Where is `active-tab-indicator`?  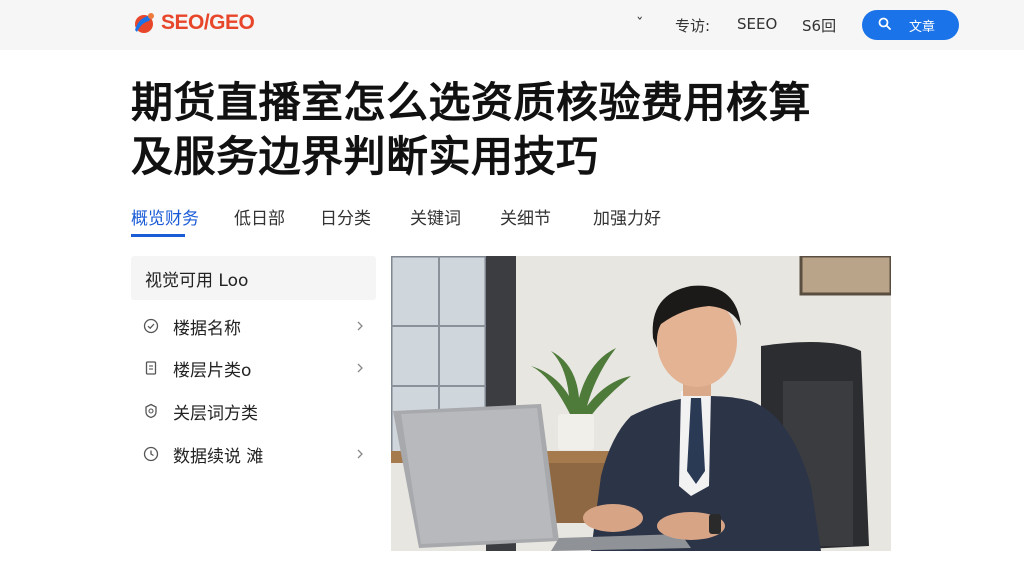 active-tab-indicator is located at coordinates (158, 235).